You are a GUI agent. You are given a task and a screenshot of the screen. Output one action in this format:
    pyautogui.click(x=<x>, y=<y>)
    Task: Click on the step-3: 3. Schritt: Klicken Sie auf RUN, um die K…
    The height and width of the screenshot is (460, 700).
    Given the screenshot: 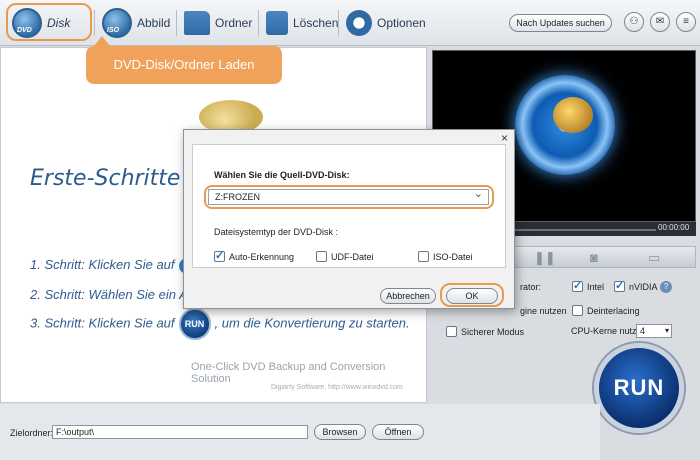 What is the action you would take?
    pyautogui.click(x=220, y=324)
    